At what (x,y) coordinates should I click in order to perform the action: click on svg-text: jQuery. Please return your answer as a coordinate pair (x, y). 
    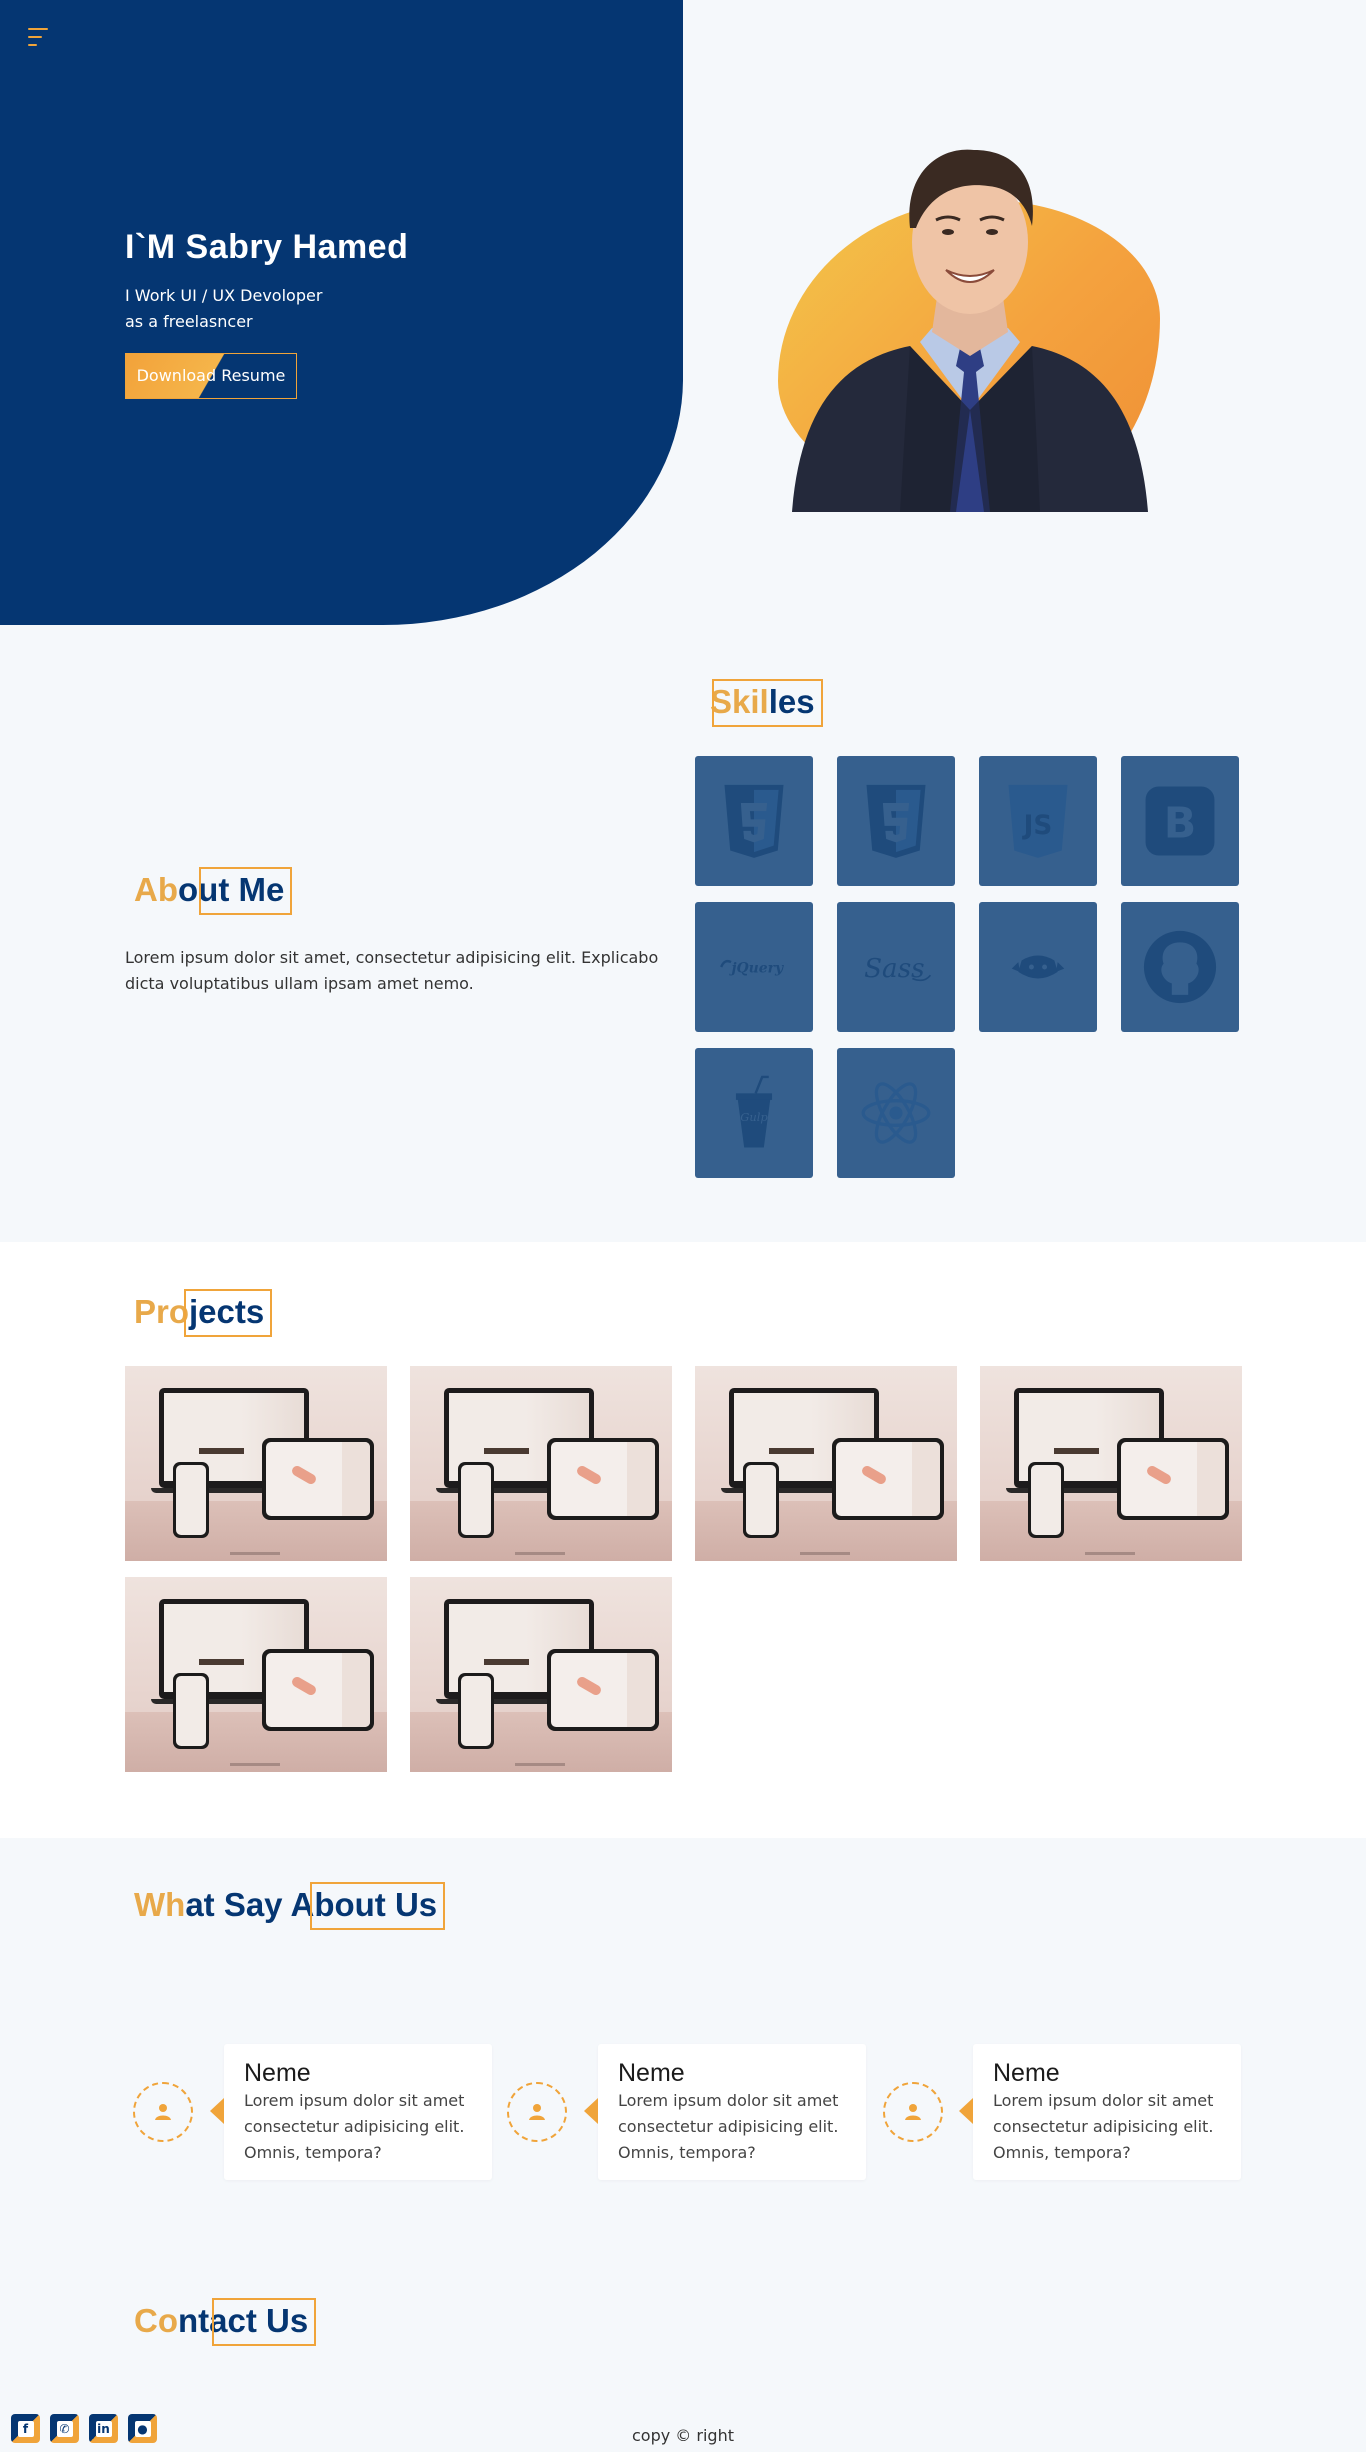
    Looking at the image, I should click on (756, 969).